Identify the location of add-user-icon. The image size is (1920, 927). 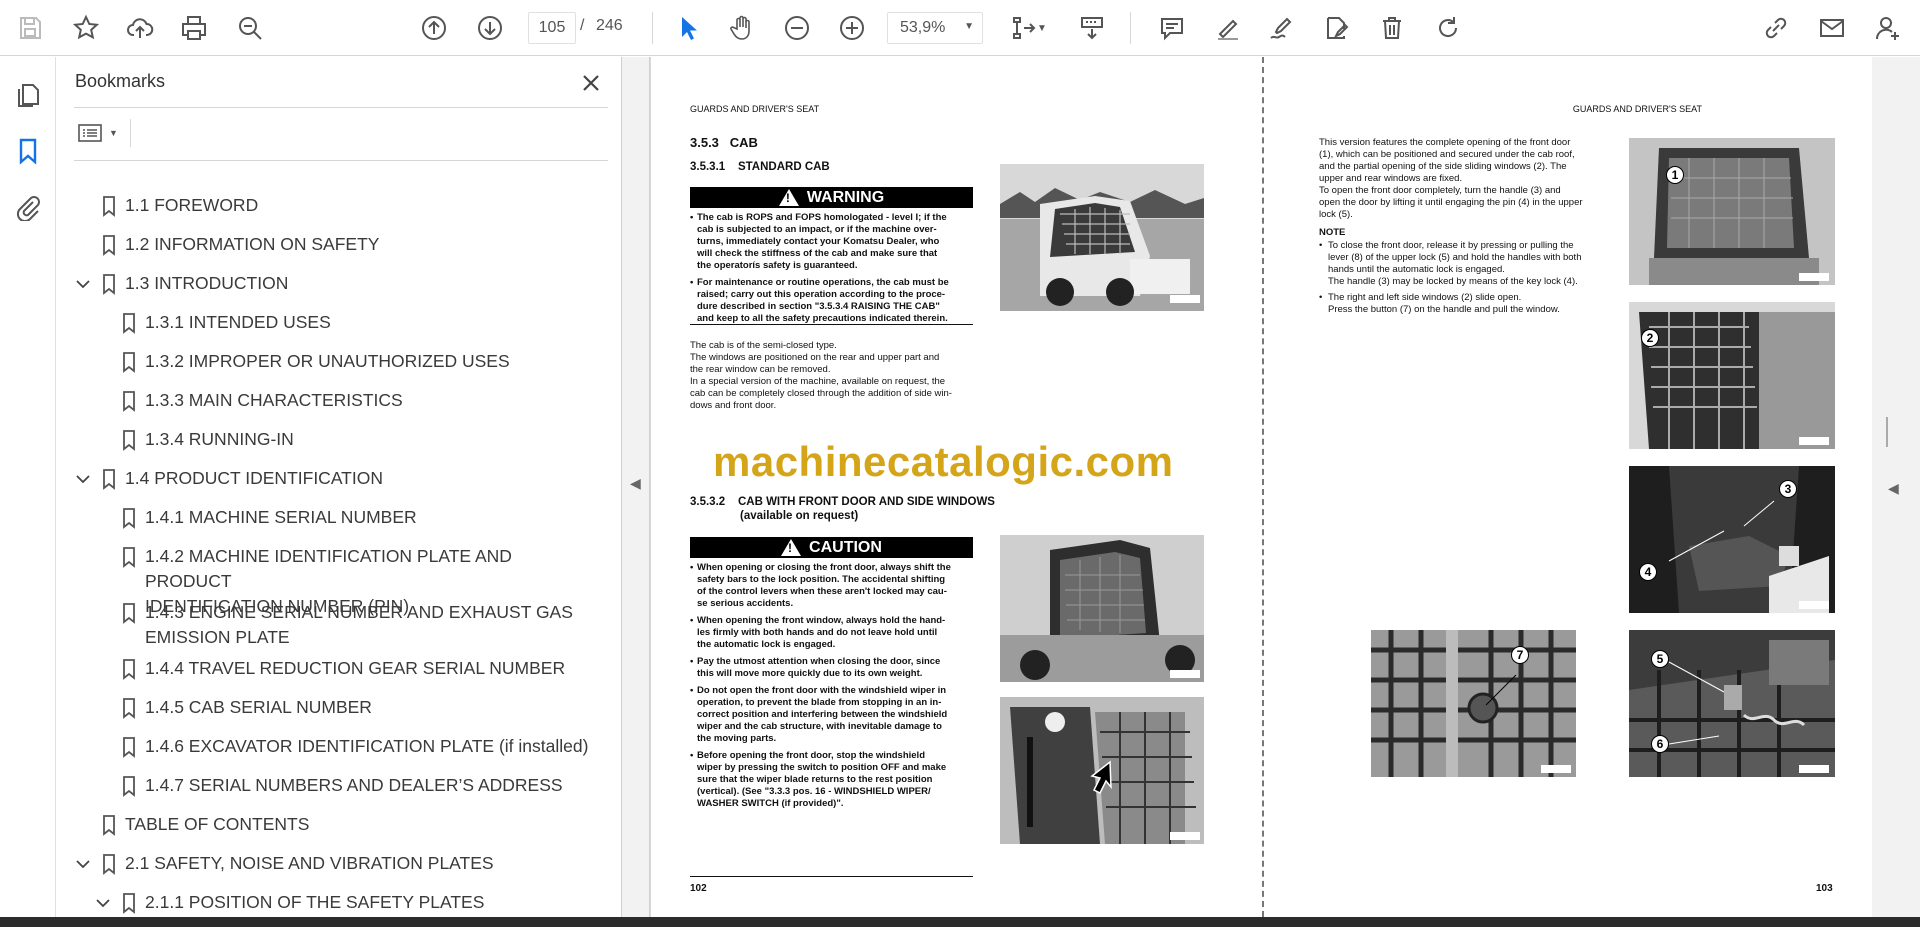
(1888, 28).